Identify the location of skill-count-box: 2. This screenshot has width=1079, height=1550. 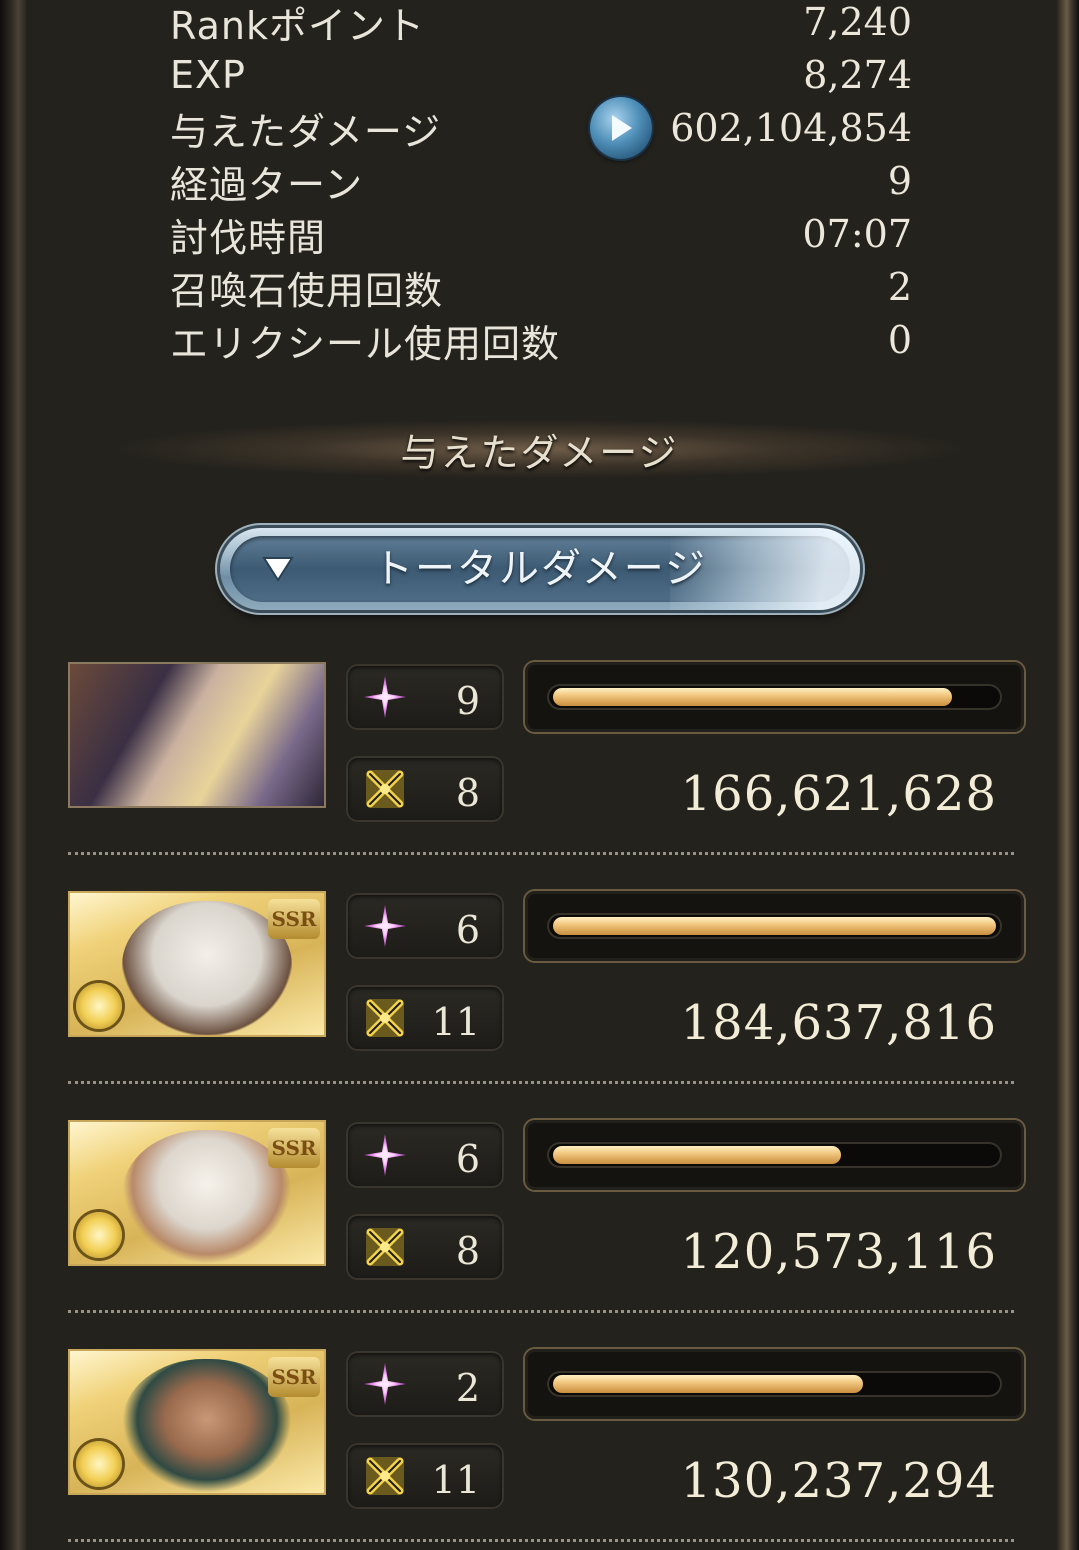
(425, 1384).